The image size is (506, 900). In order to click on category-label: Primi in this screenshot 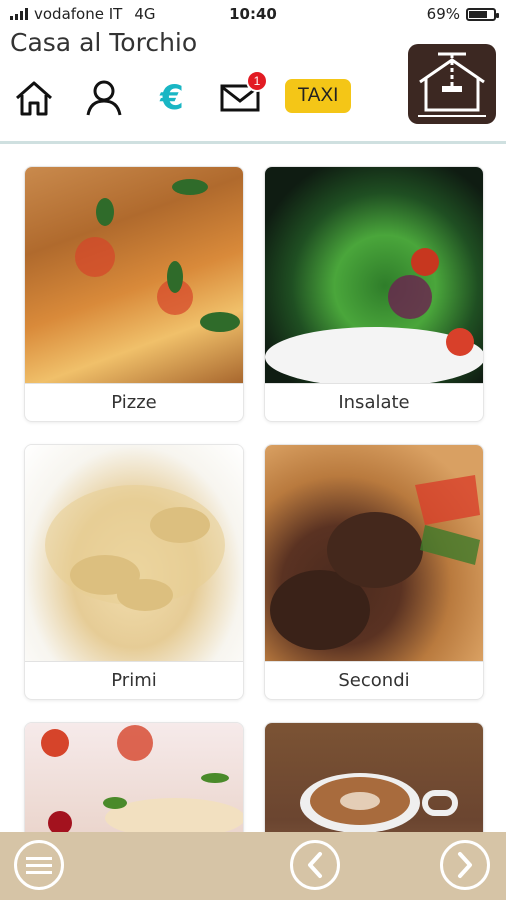, I will do `click(134, 680)`.